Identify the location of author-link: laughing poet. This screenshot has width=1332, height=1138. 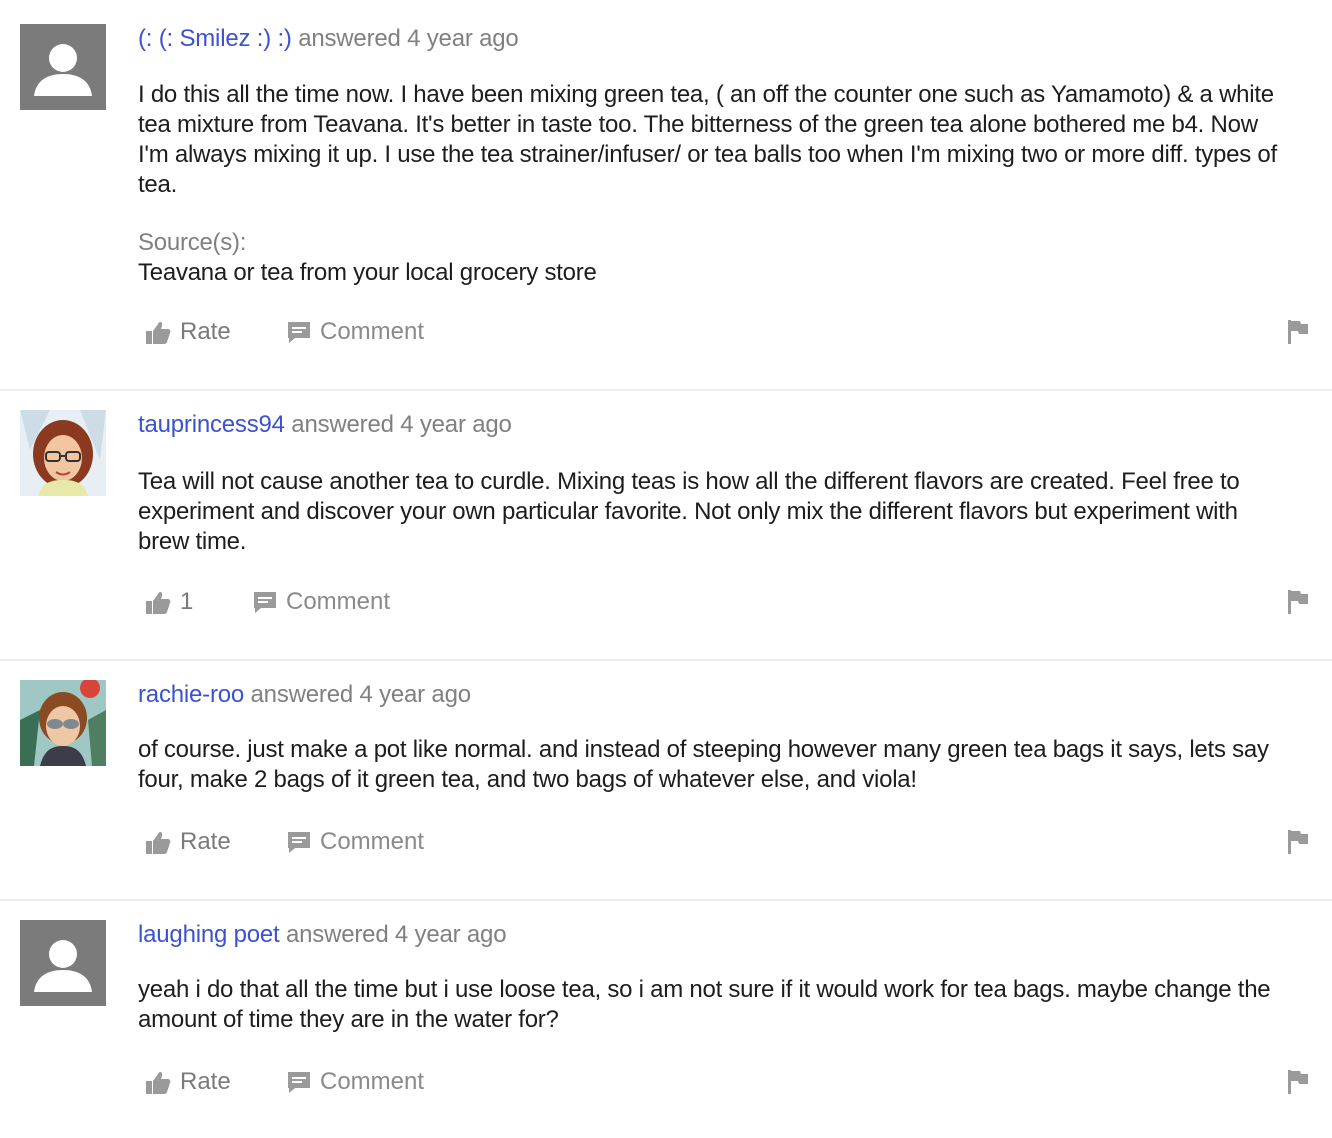
(209, 934).